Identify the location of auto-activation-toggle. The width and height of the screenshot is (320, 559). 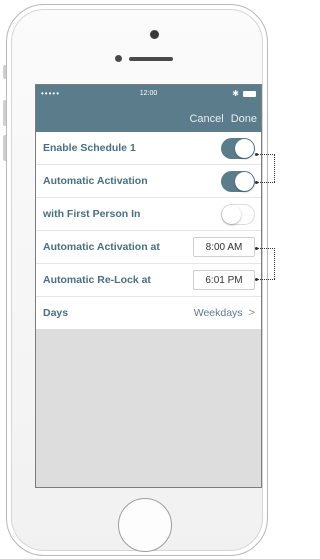
(238, 181).